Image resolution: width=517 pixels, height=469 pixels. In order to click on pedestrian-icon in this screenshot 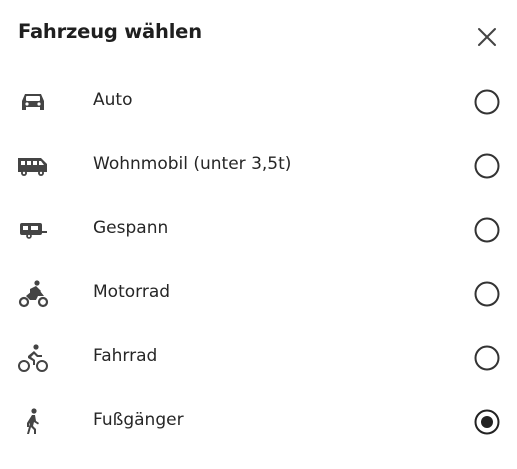, I will do `click(33, 422)`.